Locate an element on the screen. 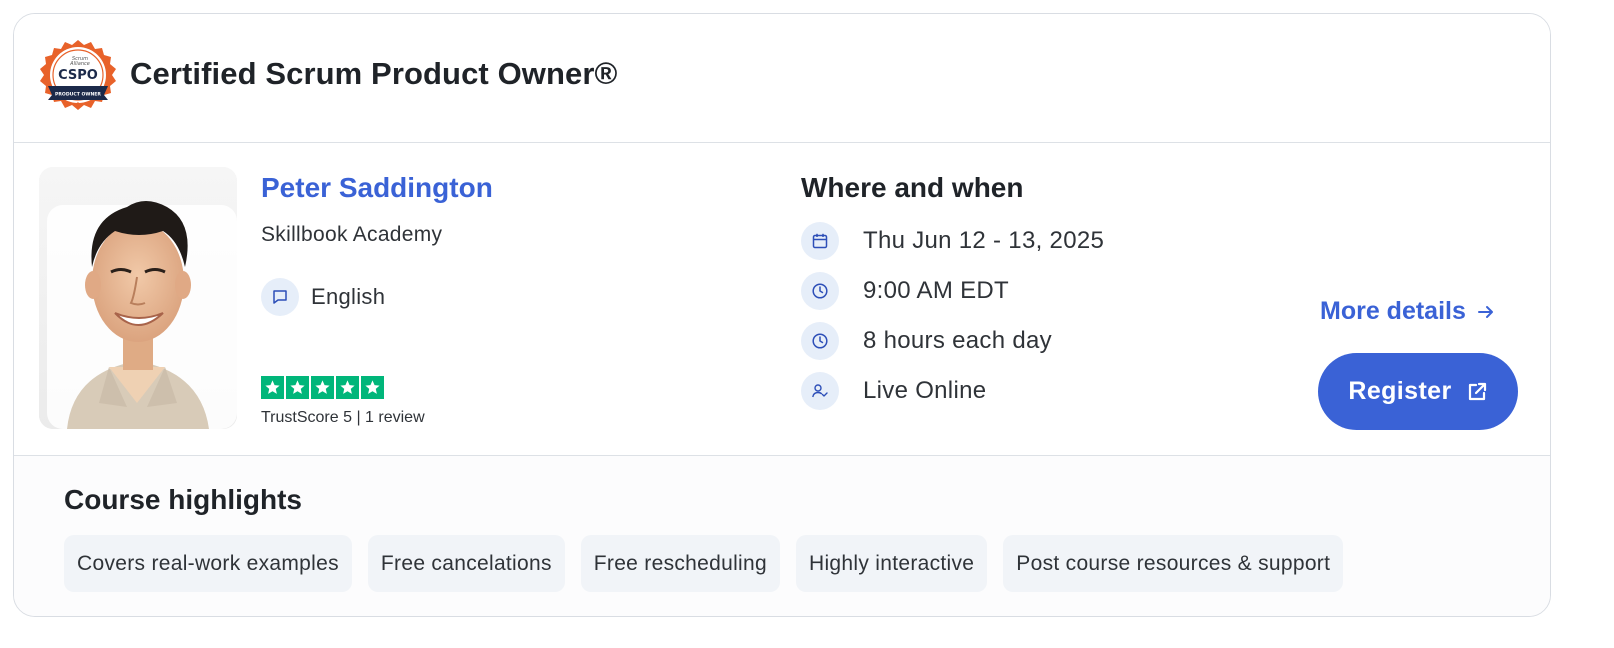 The height and width of the screenshot is (648, 1614). time-row: 9:00 AM EDT is located at coordinates (905, 291).